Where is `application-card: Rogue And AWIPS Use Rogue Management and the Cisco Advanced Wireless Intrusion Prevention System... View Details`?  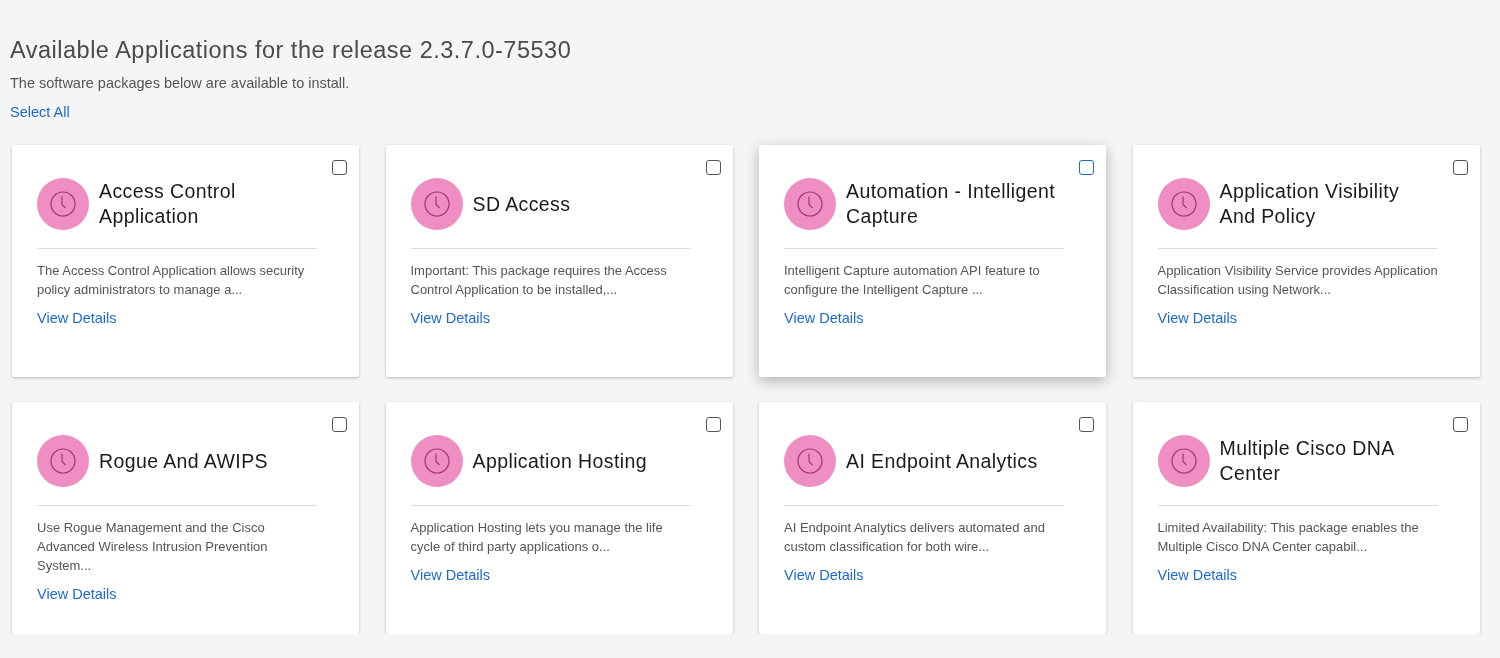
application-card: Rogue And AWIPS Use Rogue Management and the Cisco Advanced Wireless Intrusion Prevention System... View Details is located at coordinates (185, 518).